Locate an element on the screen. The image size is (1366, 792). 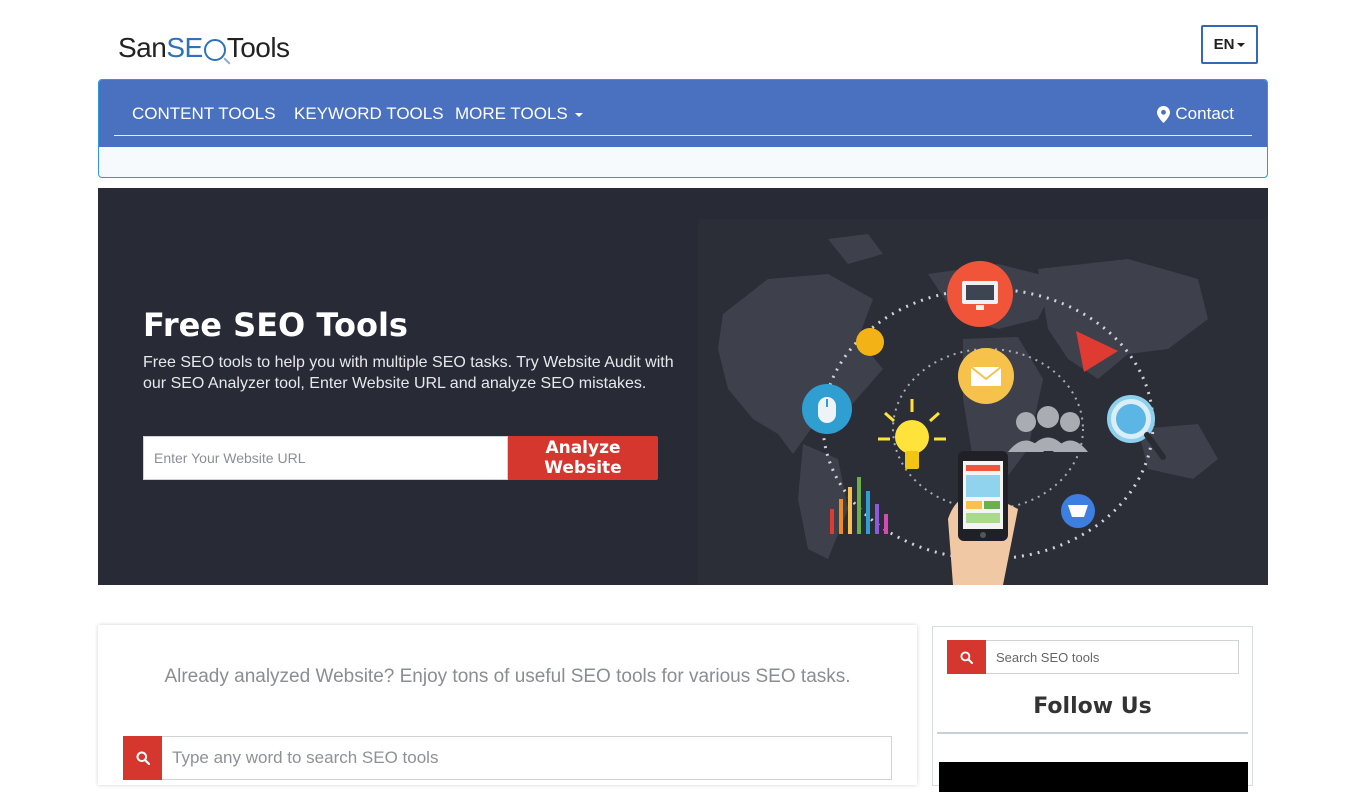
tool-search-bar is located at coordinates (507, 758).